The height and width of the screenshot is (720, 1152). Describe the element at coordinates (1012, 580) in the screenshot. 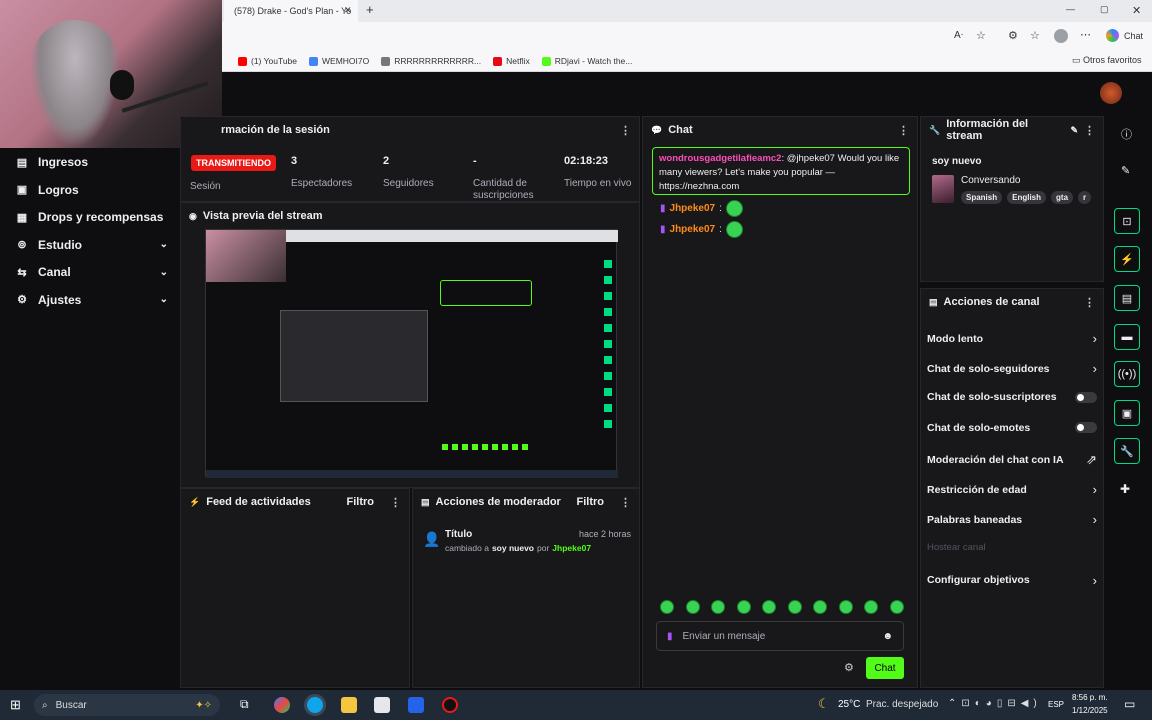

I see `channel-action-item: Configurar objetivos ›` at that location.